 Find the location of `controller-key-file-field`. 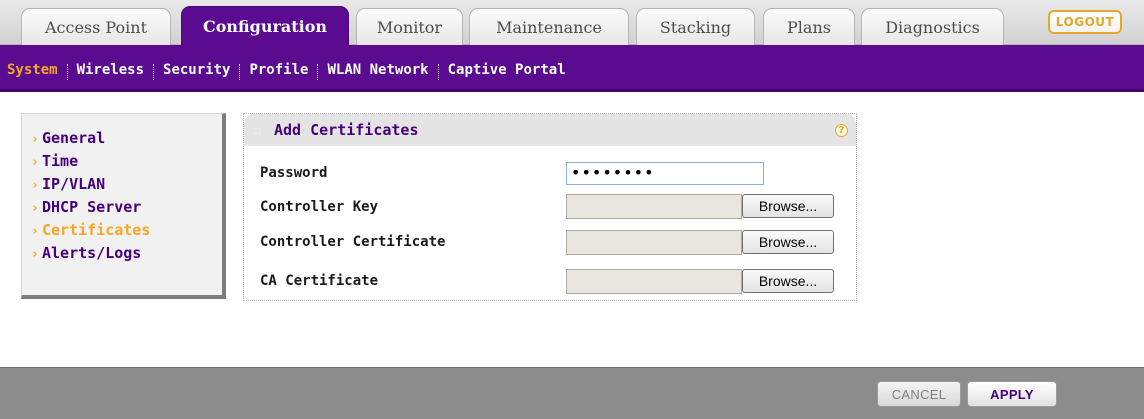

controller-key-file-field is located at coordinates (654, 206).